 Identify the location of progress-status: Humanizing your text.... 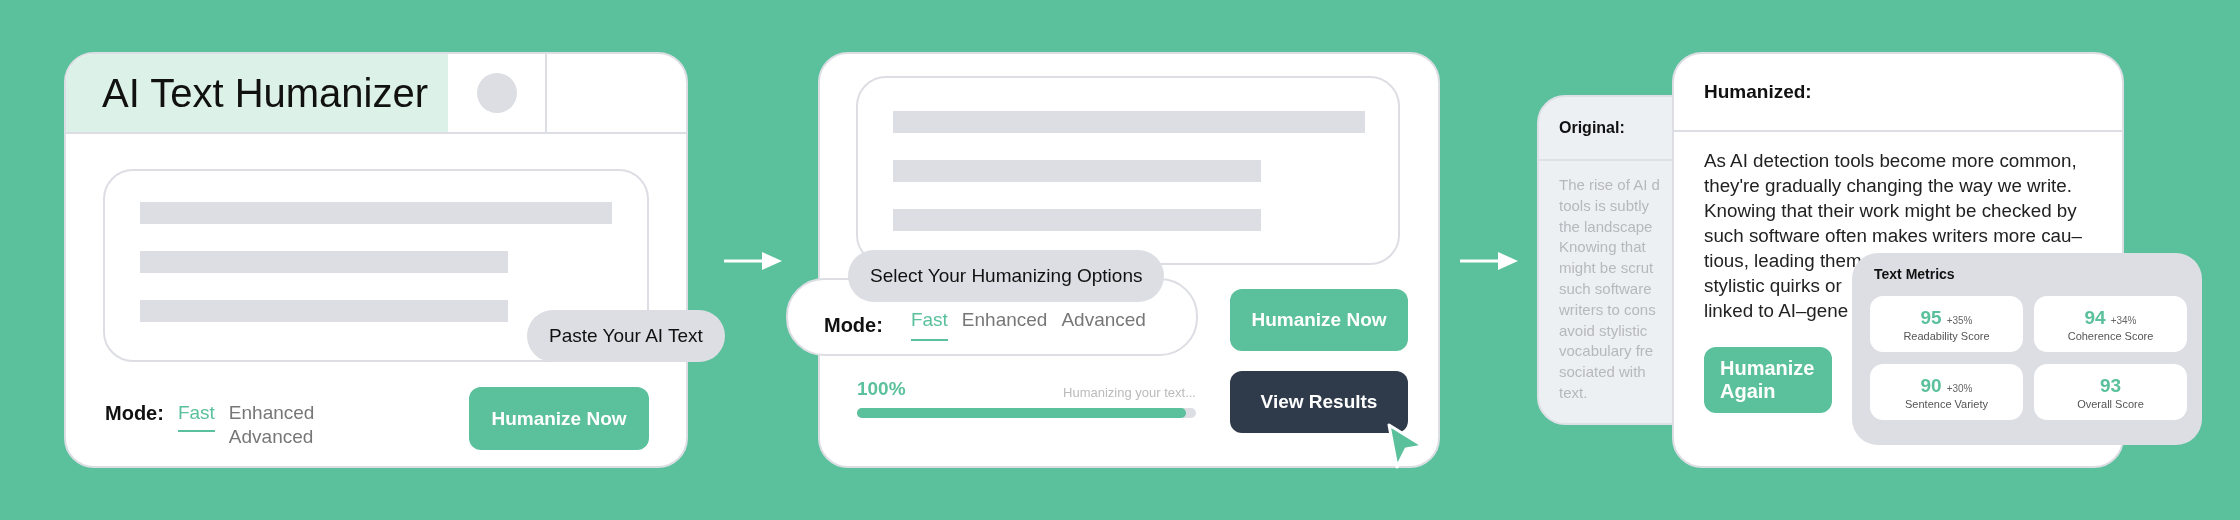
(1129, 392).